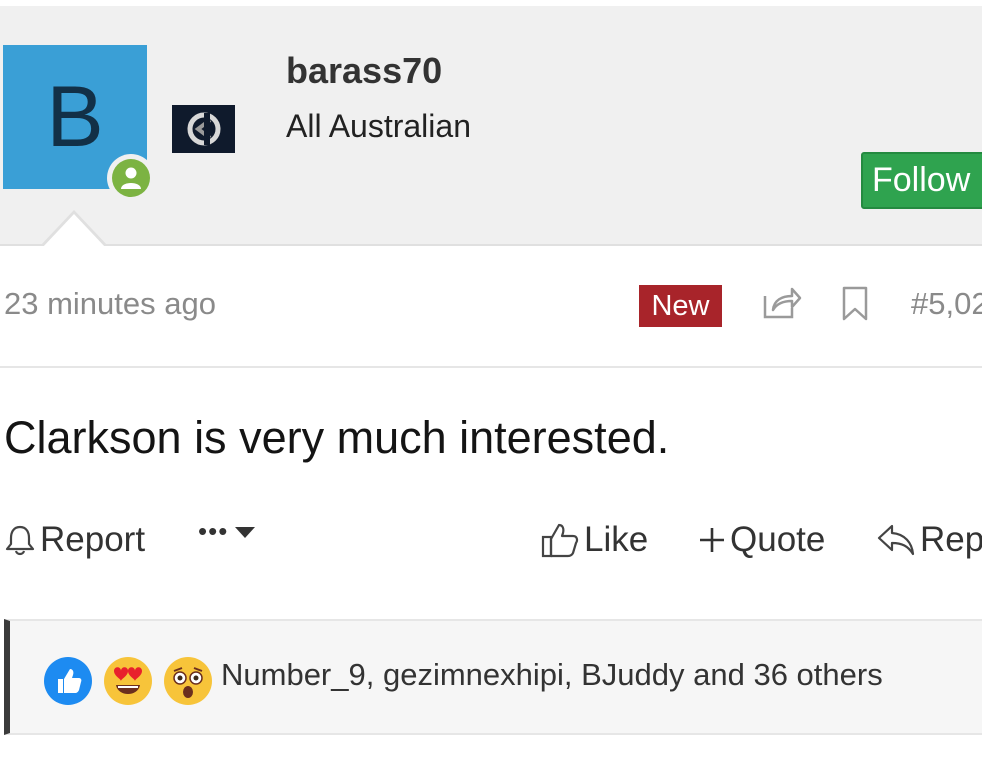 The width and height of the screenshot is (982, 762). Describe the element at coordinates (75, 117) in the screenshot. I see `avatar-letter: B` at that location.